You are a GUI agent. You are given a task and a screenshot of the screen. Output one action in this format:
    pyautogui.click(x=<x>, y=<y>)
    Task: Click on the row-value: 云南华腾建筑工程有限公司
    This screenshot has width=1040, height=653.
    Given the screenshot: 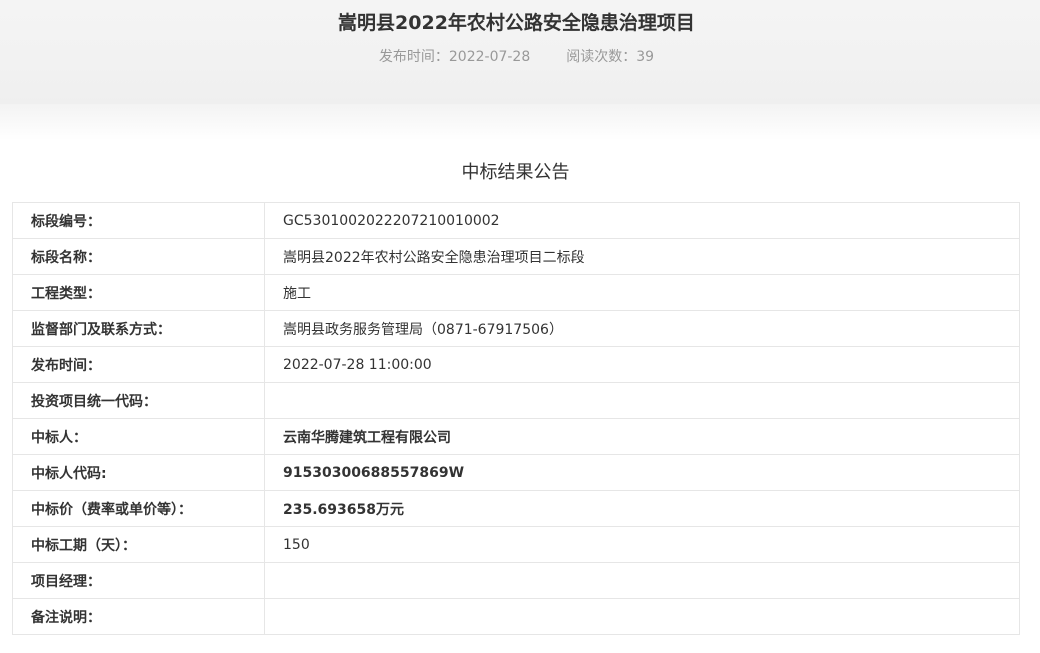 What is the action you would take?
    pyautogui.click(x=642, y=436)
    